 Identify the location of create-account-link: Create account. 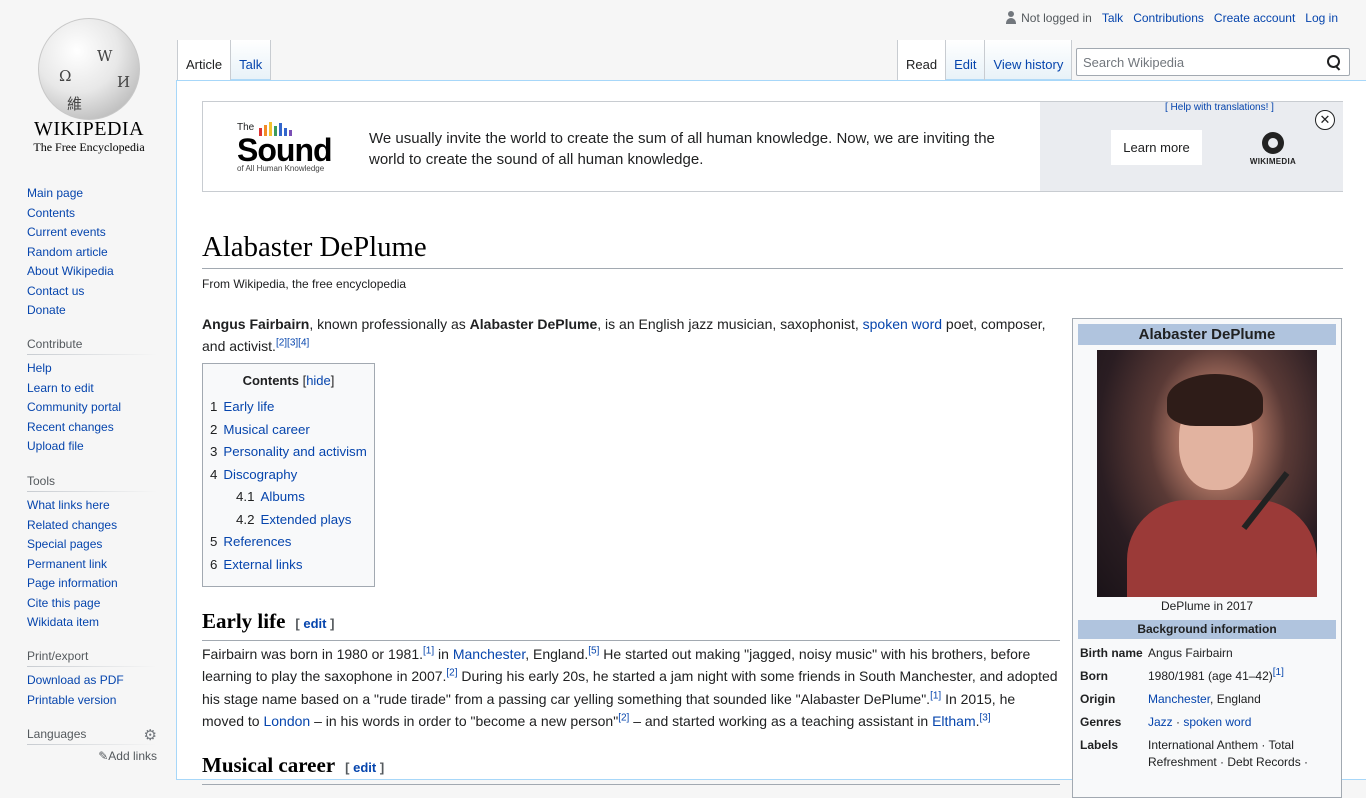
(1254, 18).